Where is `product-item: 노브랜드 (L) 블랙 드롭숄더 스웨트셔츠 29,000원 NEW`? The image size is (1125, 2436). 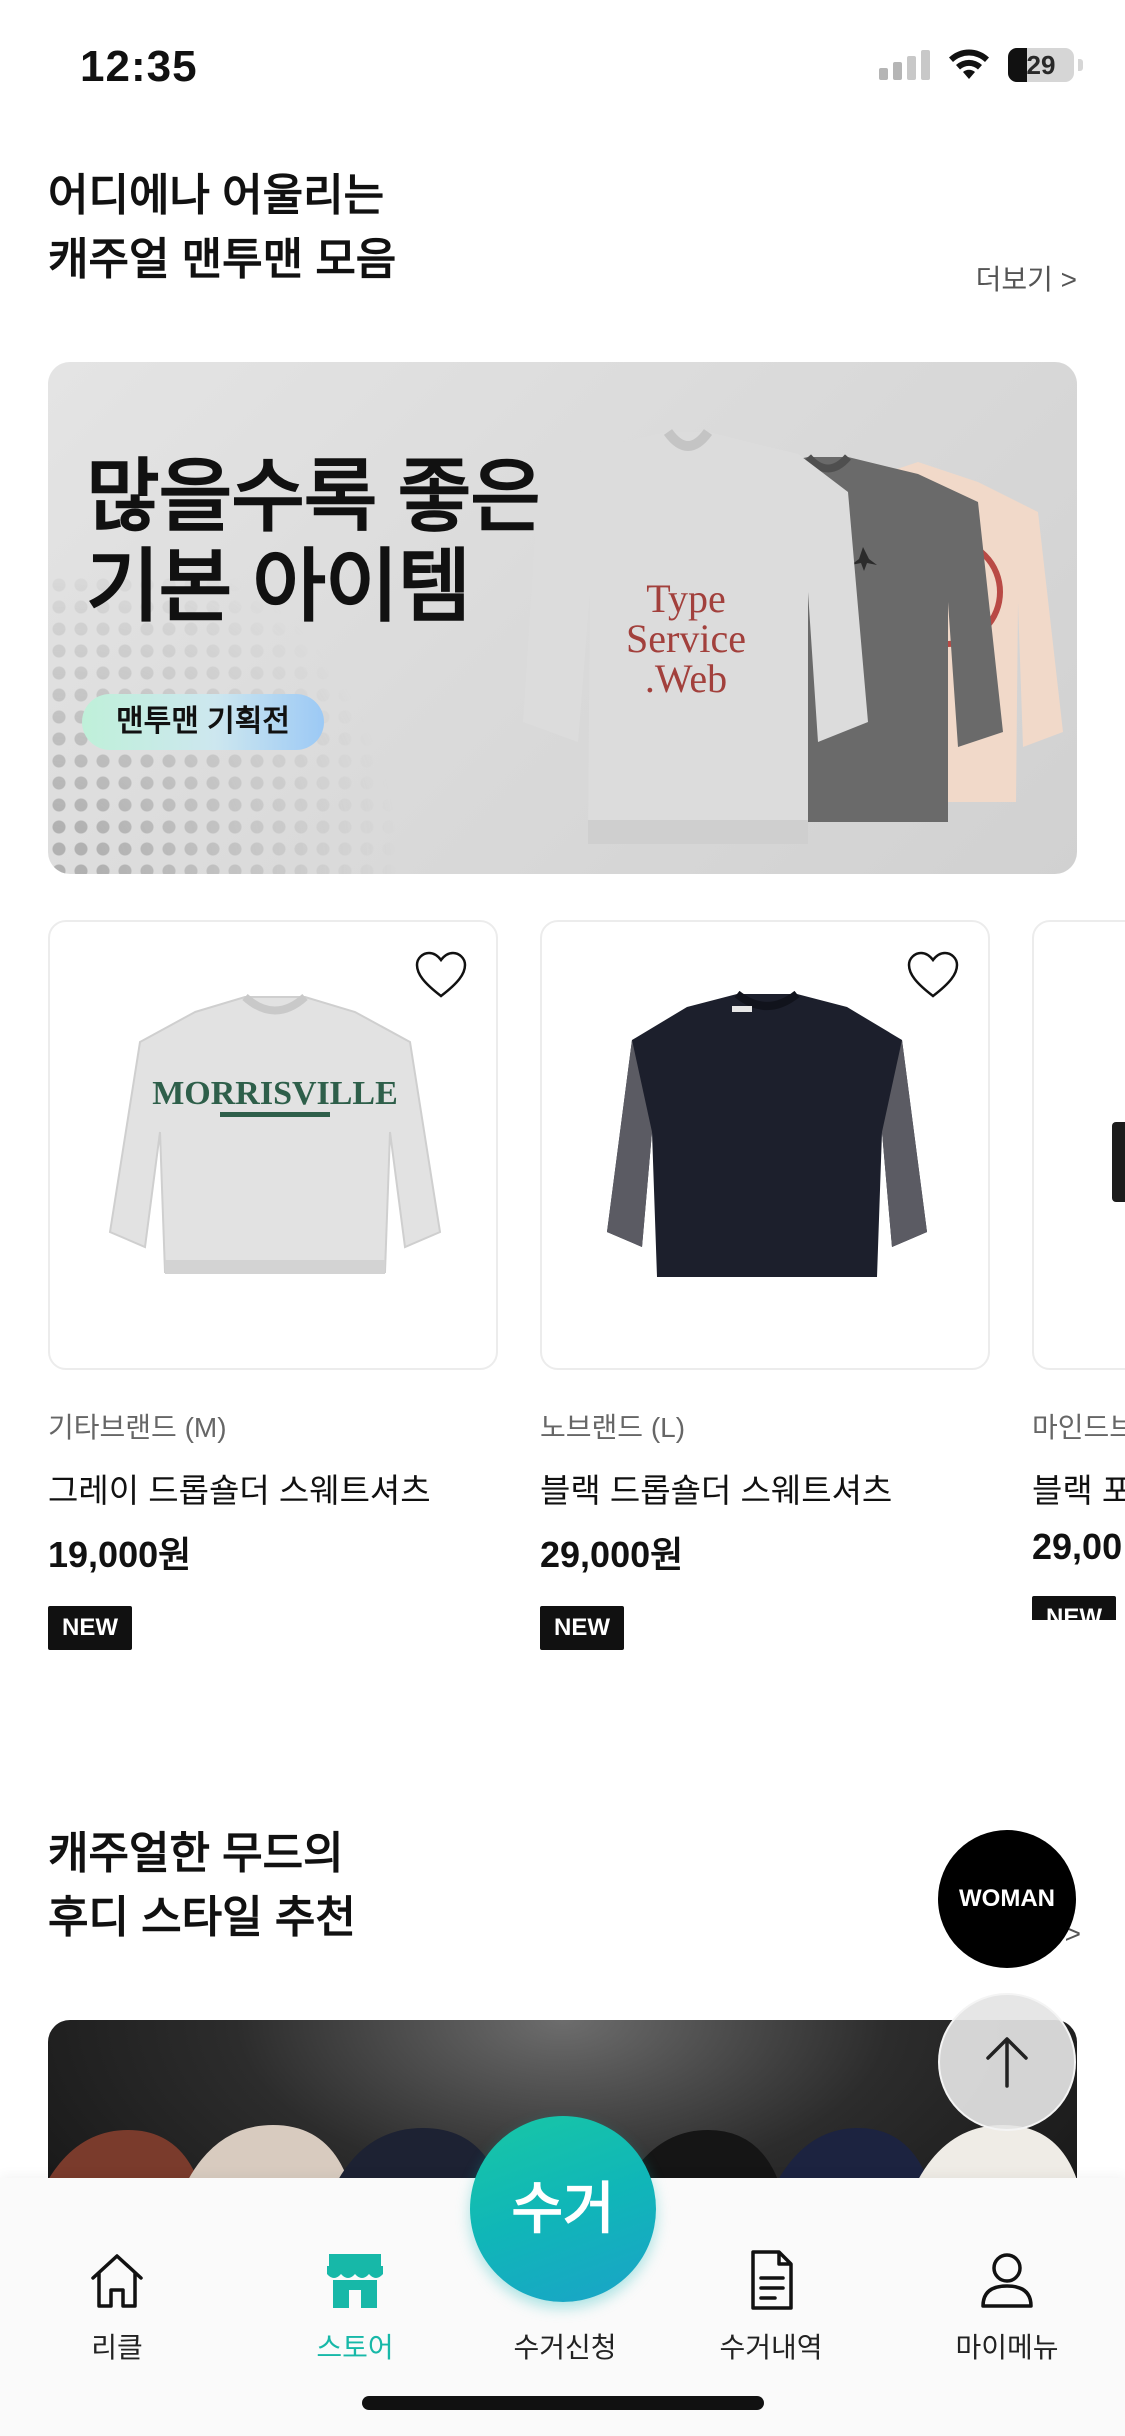 product-item: 노브랜드 (L) 블랙 드롭숄더 스웨트셔츠 29,000원 NEW is located at coordinates (765, 1285).